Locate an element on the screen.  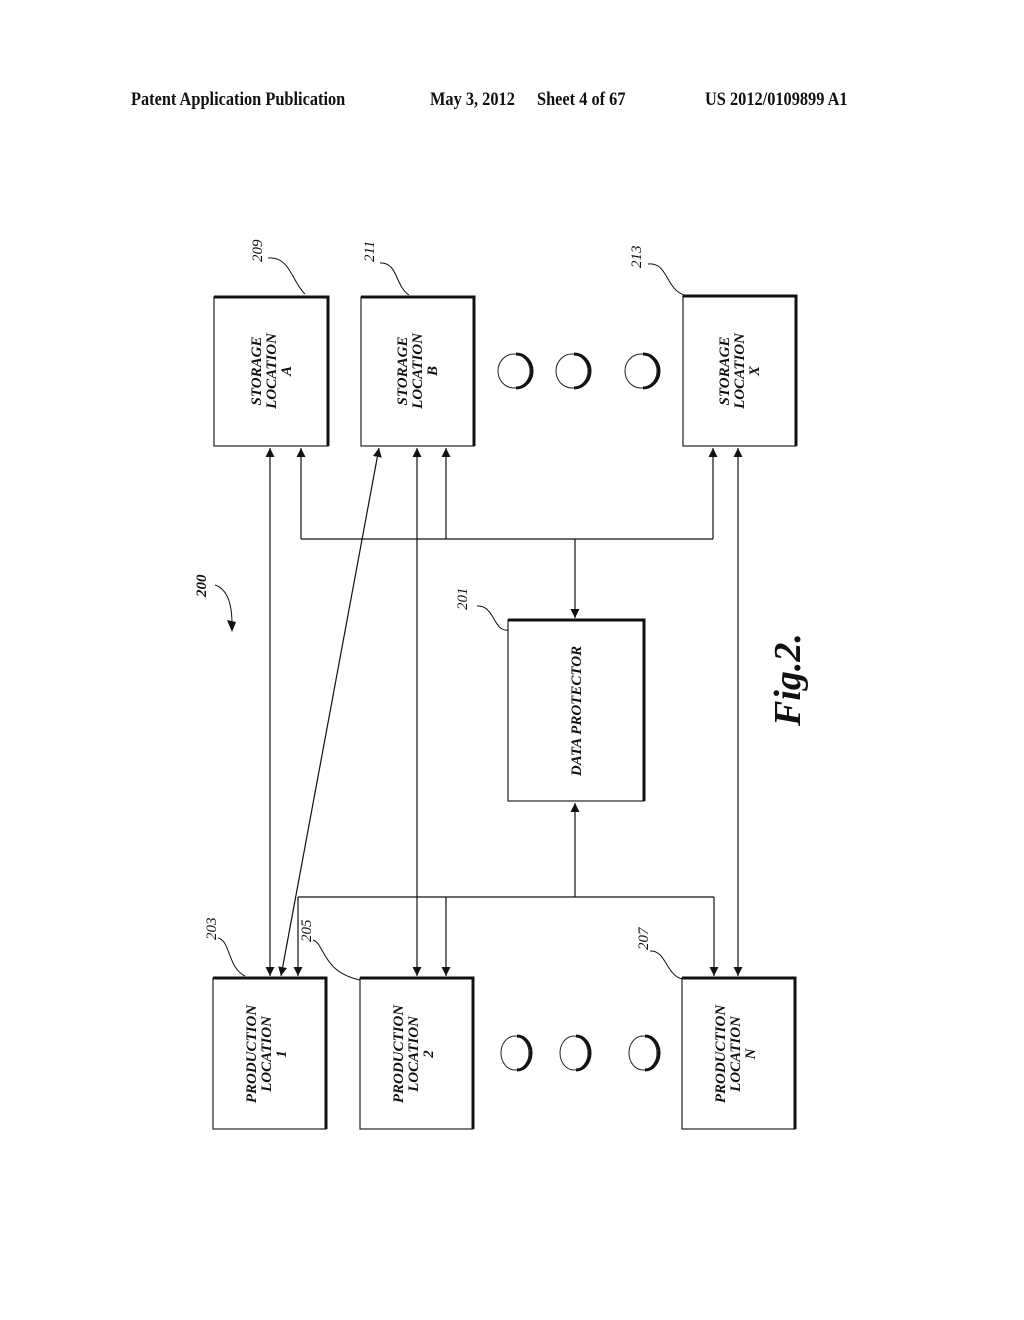
ref-211: 211 is located at coordinates (370, 251).